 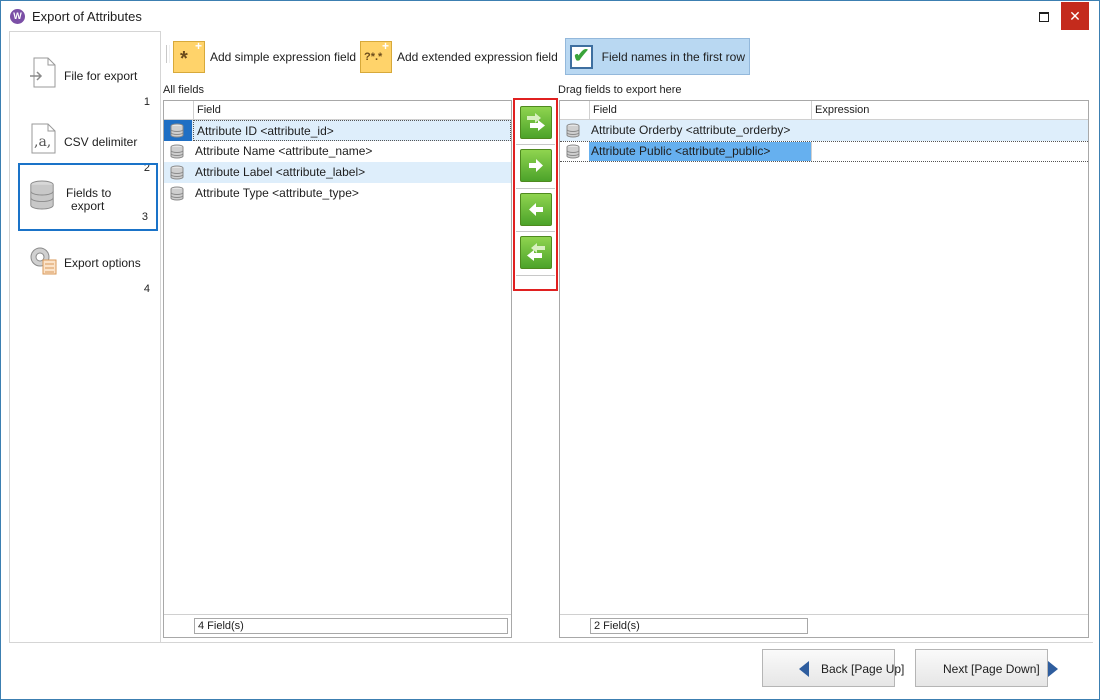 What do you see at coordinates (88, 206) in the screenshot?
I see `step-label-line2: export` at bounding box center [88, 206].